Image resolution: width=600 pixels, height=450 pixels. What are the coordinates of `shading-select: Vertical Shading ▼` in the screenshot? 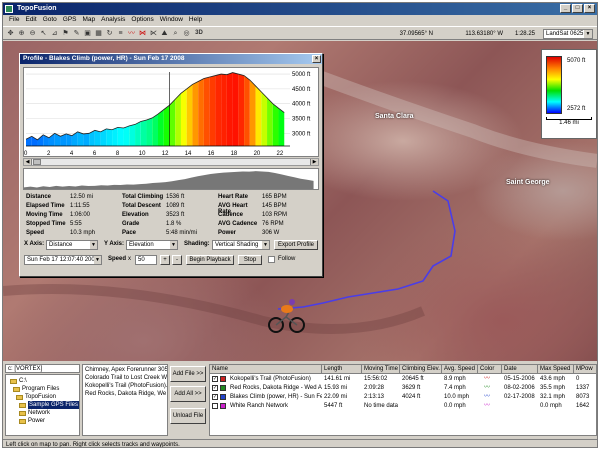 It's located at (241, 245).